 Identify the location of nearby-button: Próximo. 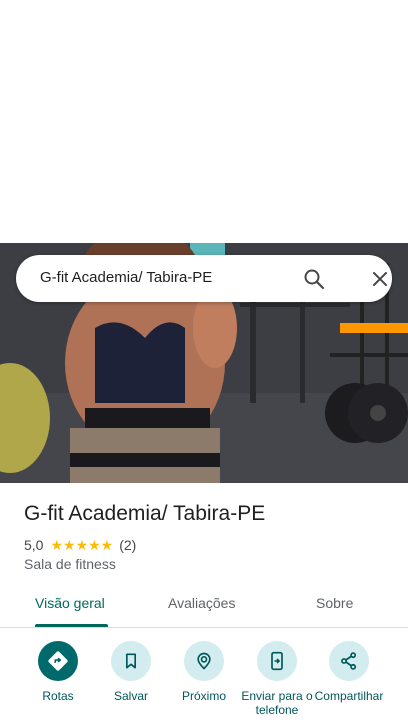
(204, 672).